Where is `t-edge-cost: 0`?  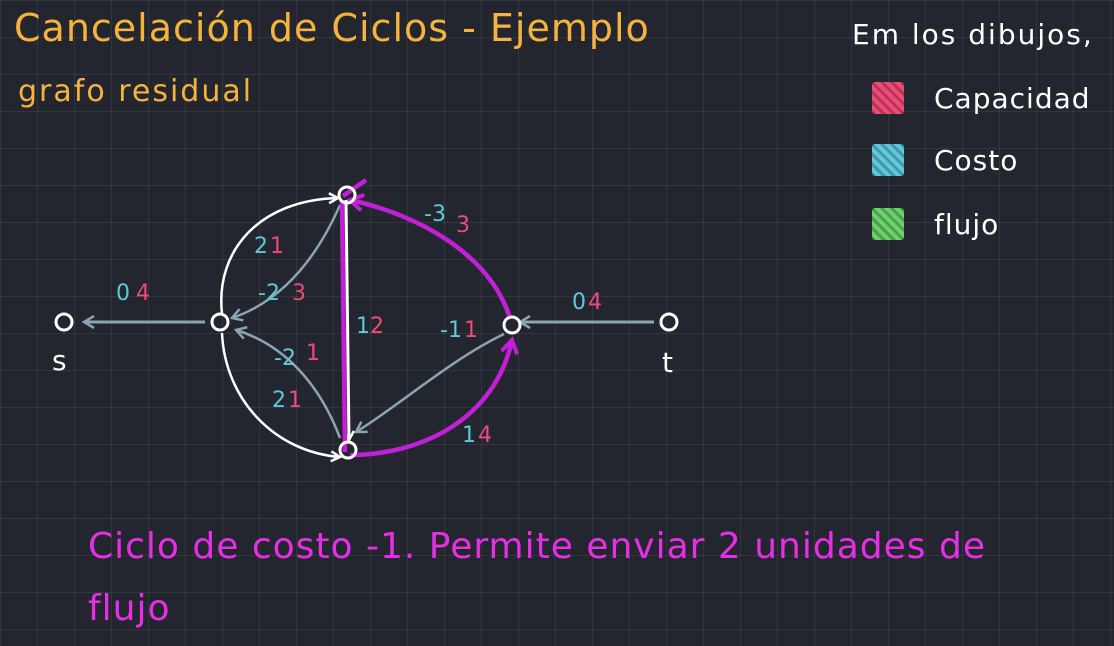
t-edge-cost: 0 is located at coordinates (579, 302).